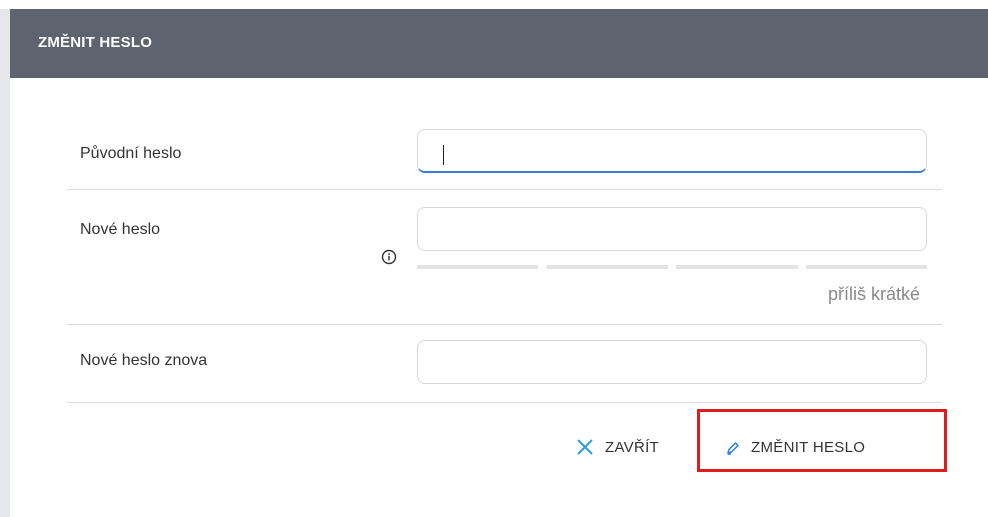 The height and width of the screenshot is (517, 988). What do you see at coordinates (585, 447) in the screenshot?
I see `close-x-icon` at bounding box center [585, 447].